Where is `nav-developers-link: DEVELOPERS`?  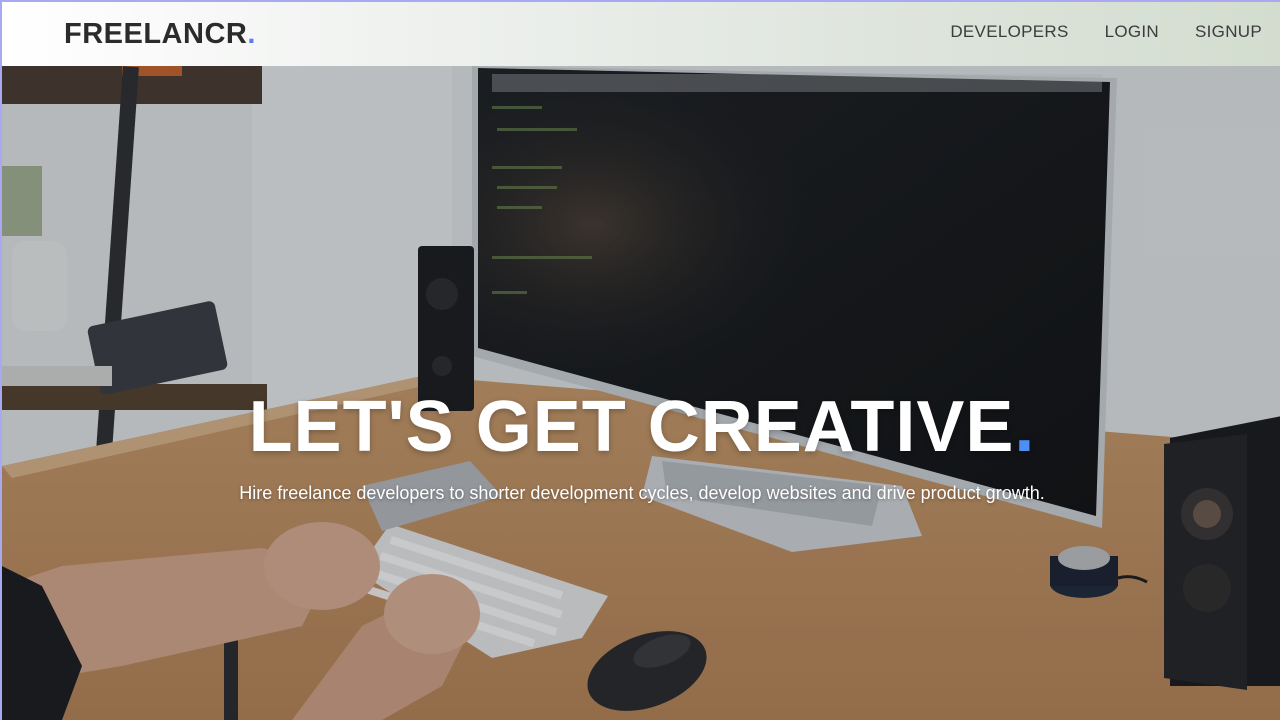
nav-developers-link: DEVELOPERS is located at coordinates (1009, 32).